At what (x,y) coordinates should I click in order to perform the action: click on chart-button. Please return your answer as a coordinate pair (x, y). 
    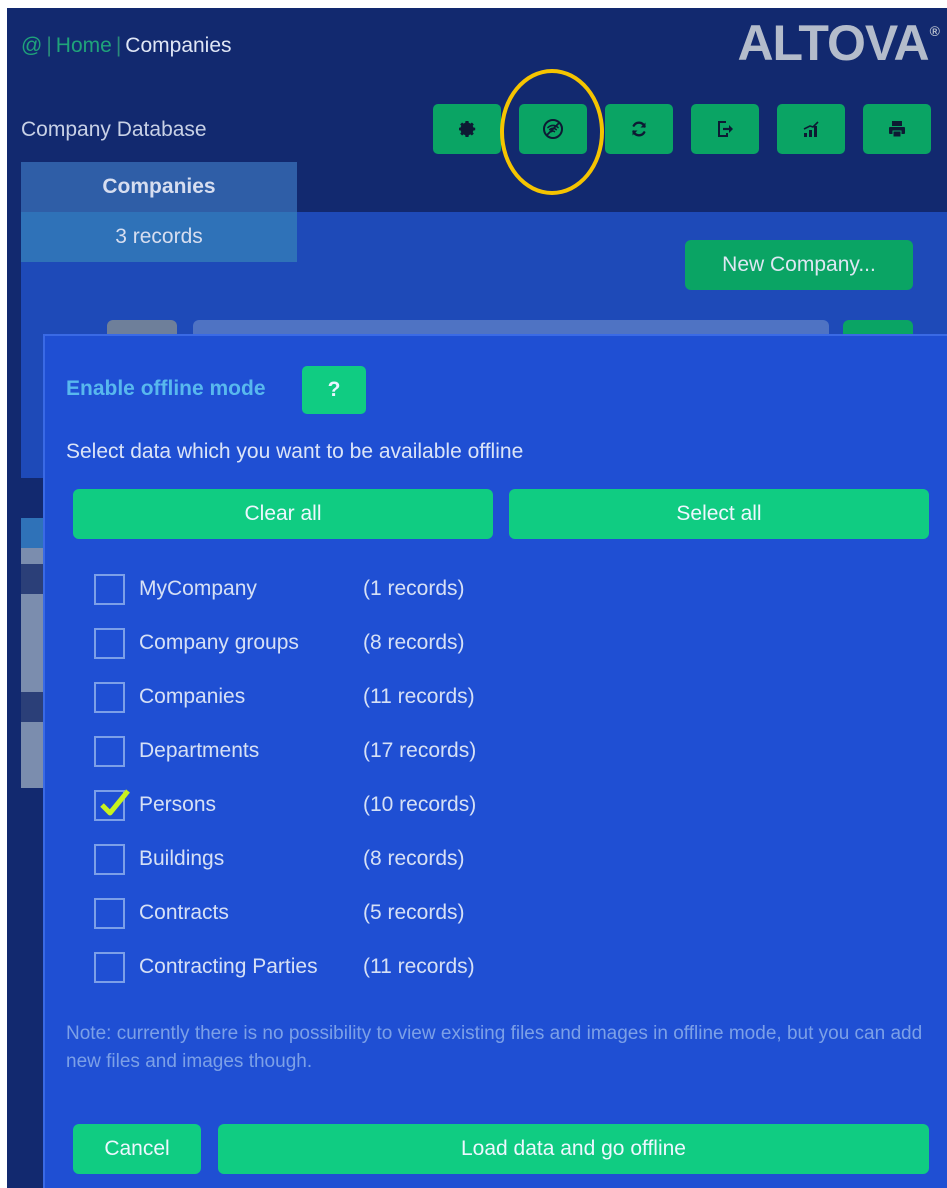
    Looking at the image, I should click on (811, 129).